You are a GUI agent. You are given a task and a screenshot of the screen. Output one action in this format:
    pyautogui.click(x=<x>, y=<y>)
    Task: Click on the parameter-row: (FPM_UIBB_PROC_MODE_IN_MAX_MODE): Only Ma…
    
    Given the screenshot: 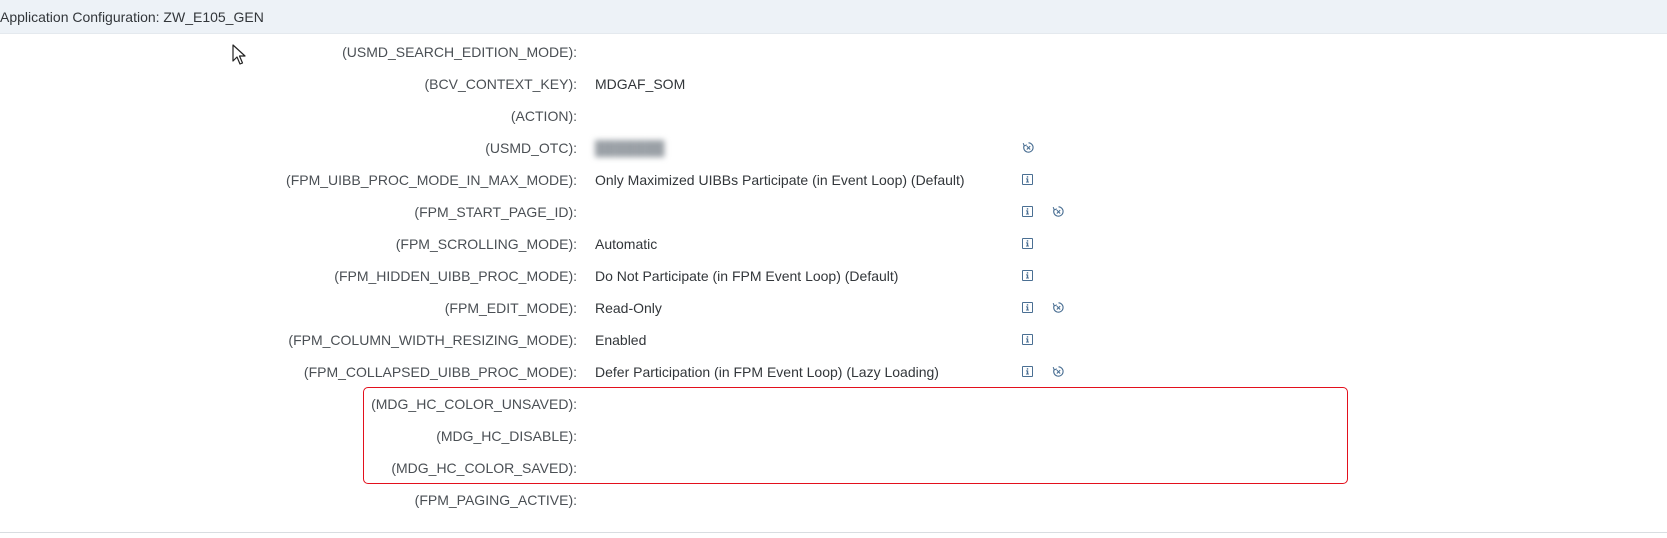 What is the action you would take?
    pyautogui.click(x=833, y=180)
    